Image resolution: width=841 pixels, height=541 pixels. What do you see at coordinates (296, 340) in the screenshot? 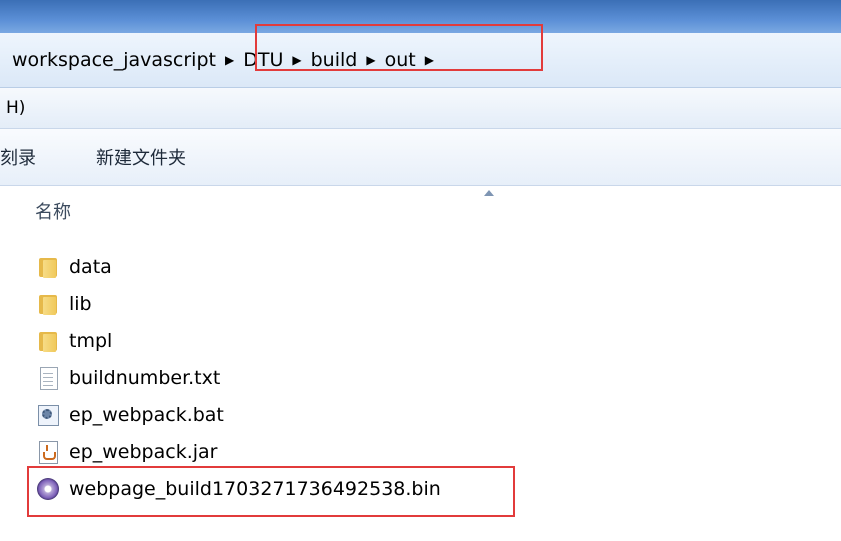
I see `file-item-tmpl: tmpl` at bounding box center [296, 340].